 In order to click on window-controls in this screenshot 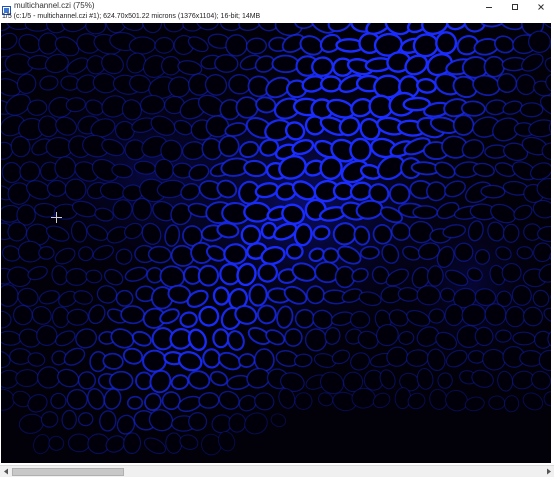, I will do `click(515, 6)`.